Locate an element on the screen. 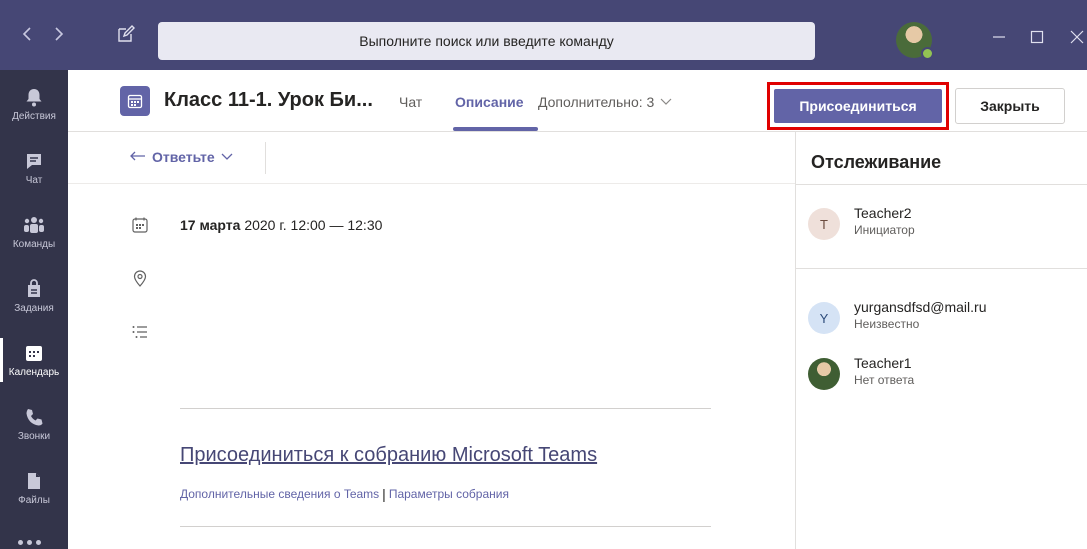 The height and width of the screenshot is (549, 1087). avatar is located at coordinates (824, 374).